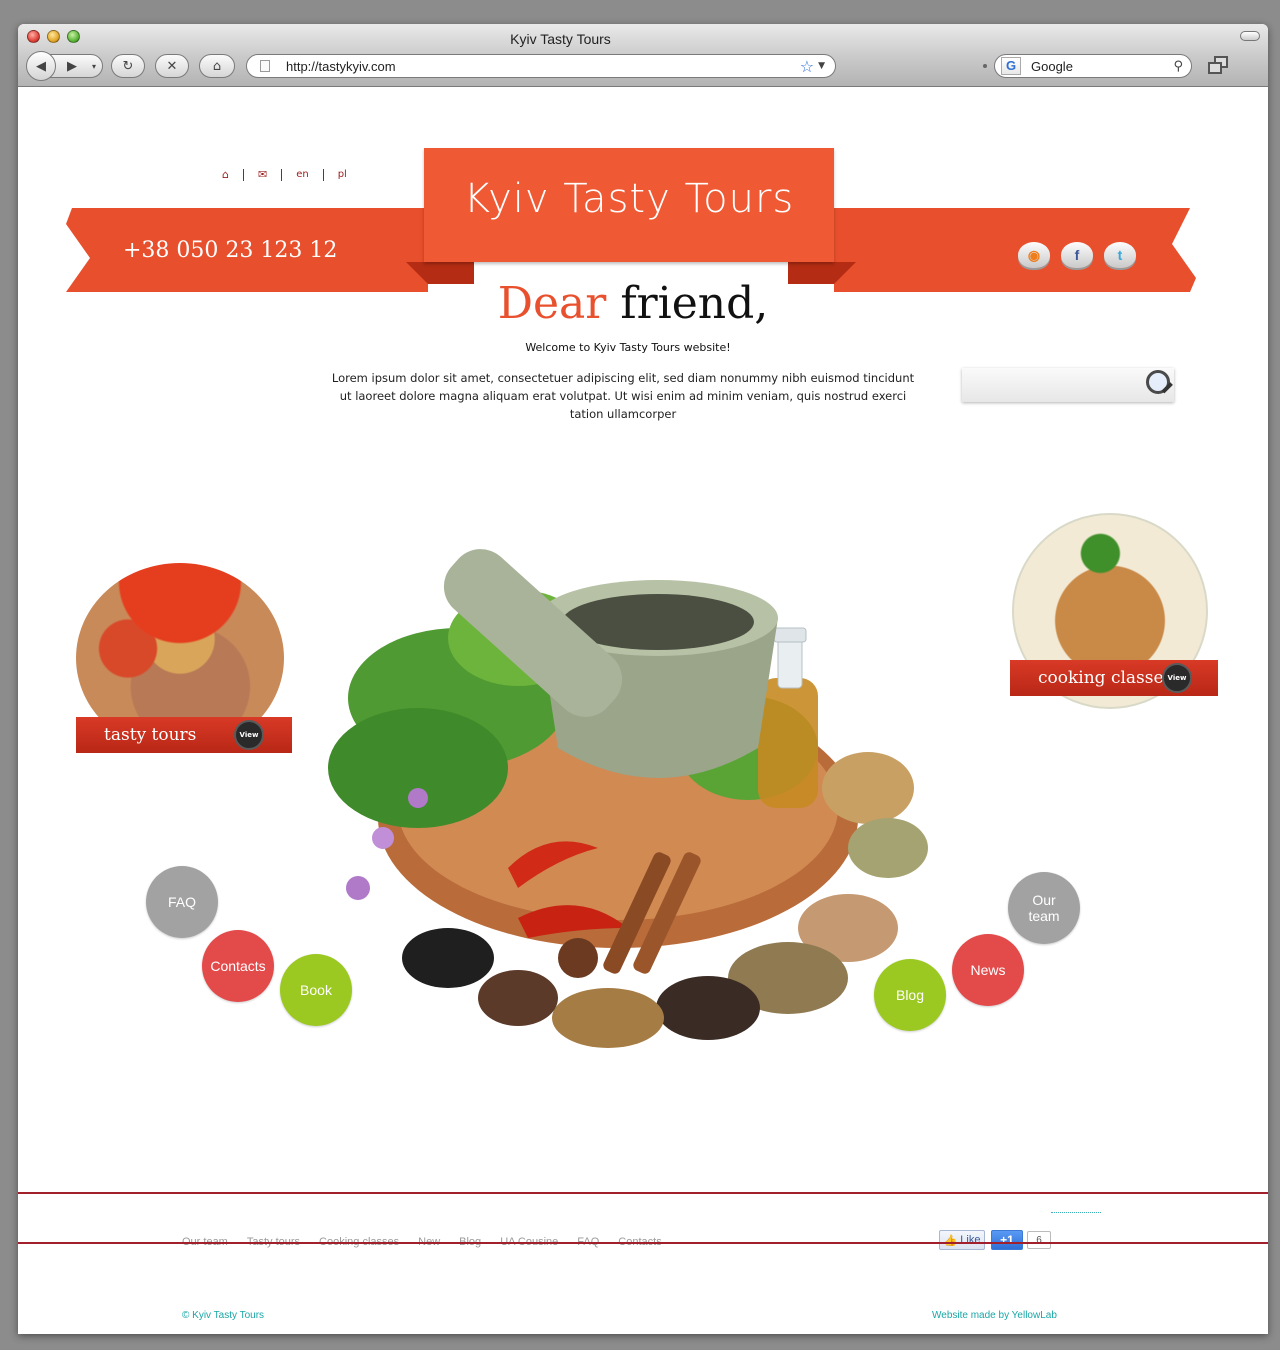 The image size is (1280, 1350). I want to click on toolbar-toggle-button, so click(1250, 36).